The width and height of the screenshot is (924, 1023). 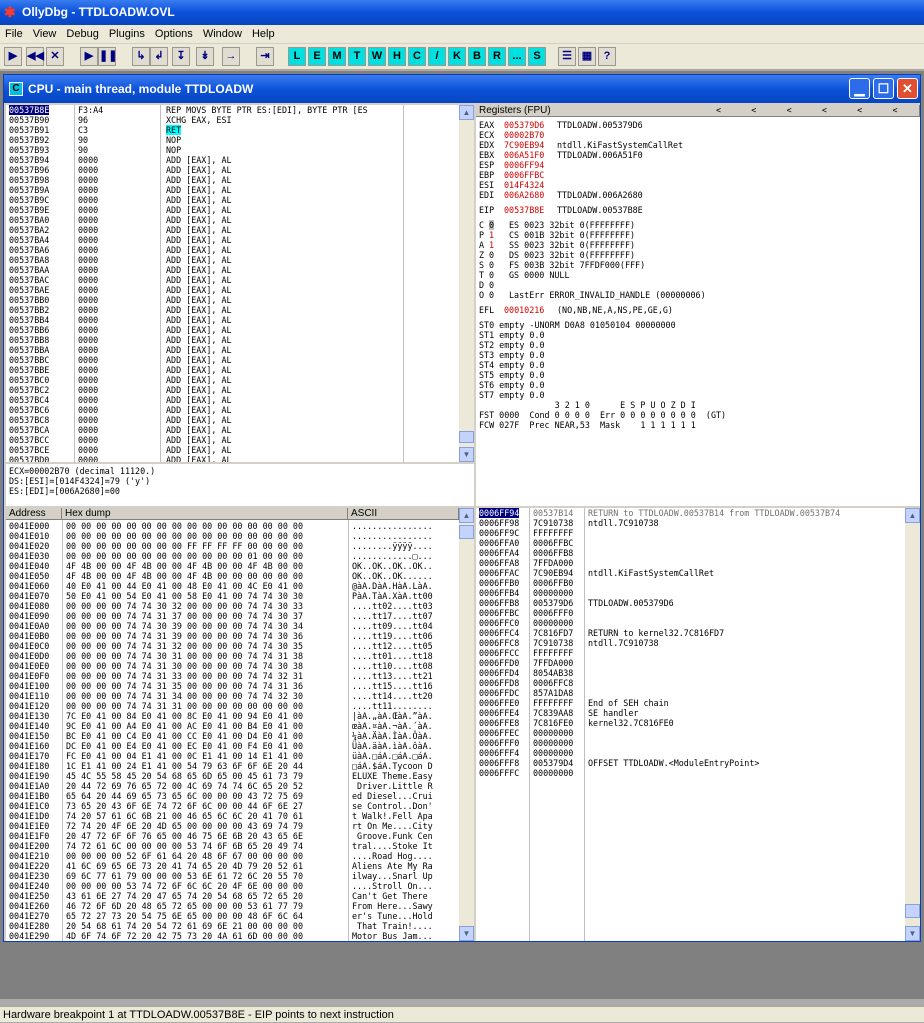 What do you see at coordinates (337, 56) in the screenshot?
I see `window-button-2: M` at bounding box center [337, 56].